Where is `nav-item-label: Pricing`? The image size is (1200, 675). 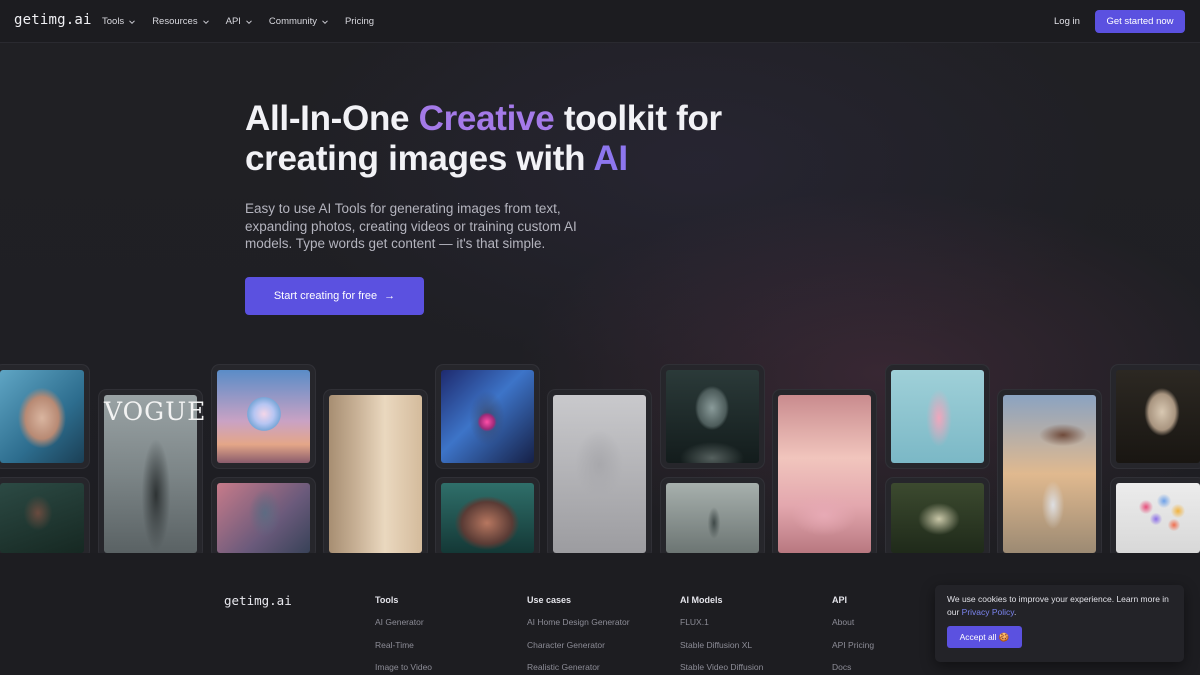
nav-item-label: Pricing is located at coordinates (359, 21).